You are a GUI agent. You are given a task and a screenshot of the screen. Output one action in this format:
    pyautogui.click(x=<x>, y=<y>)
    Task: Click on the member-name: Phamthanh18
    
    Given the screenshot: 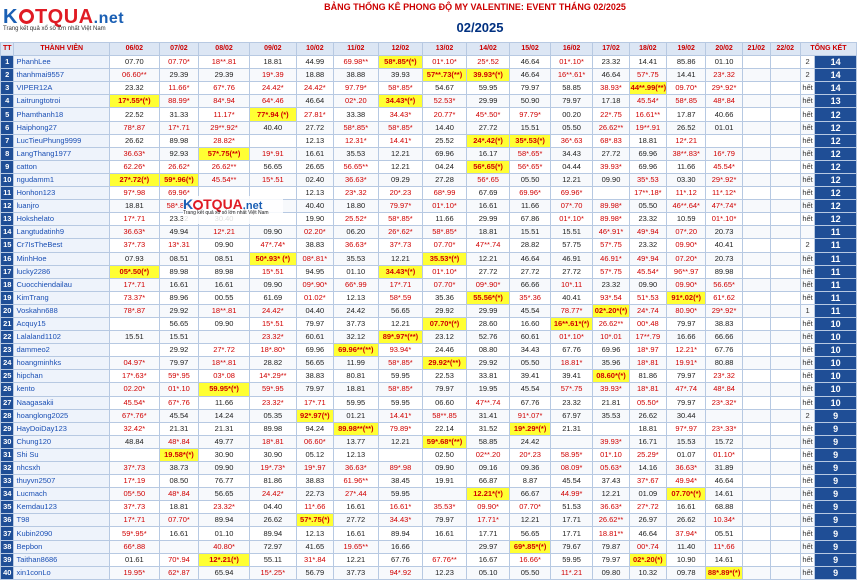 What is the action you would take?
    pyautogui.click(x=61, y=114)
    